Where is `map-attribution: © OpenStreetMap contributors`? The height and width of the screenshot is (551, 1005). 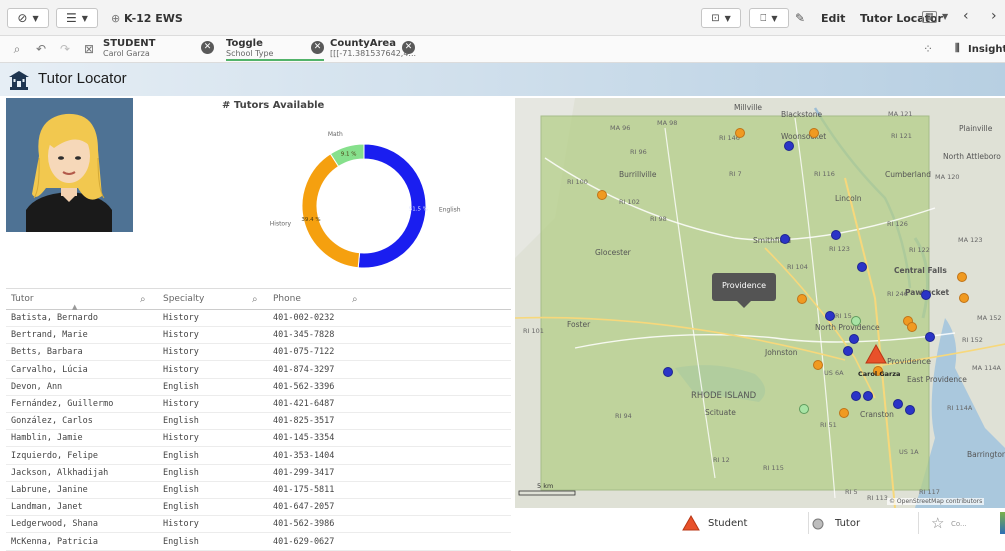 map-attribution: © OpenStreetMap contributors is located at coordinates (936, 501).